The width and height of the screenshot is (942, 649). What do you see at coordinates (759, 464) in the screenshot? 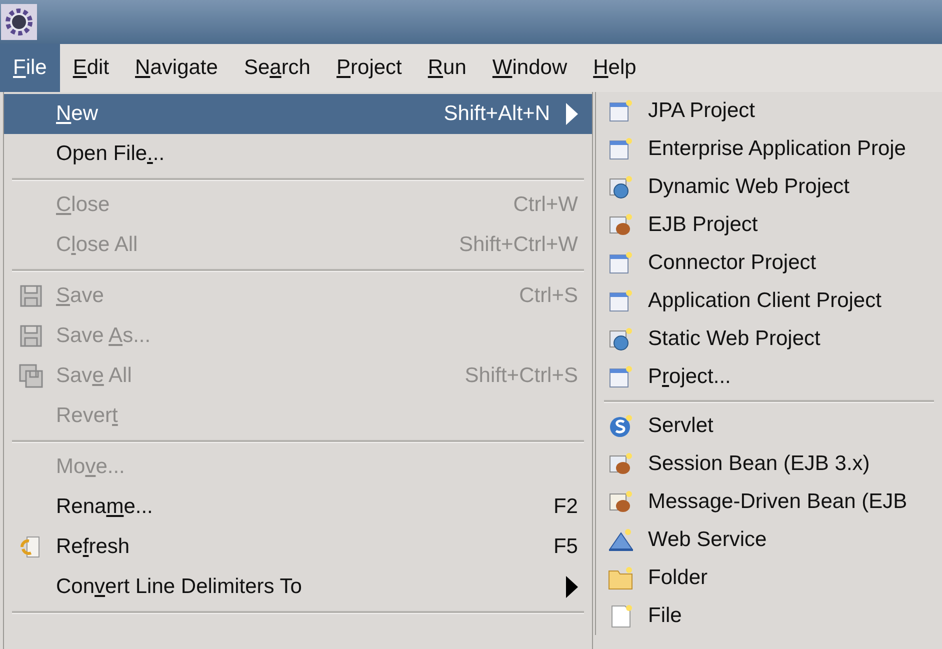
I see `menu-entry-label: Session Bean (EJB 3.x)` at bounding box center [759, 464].